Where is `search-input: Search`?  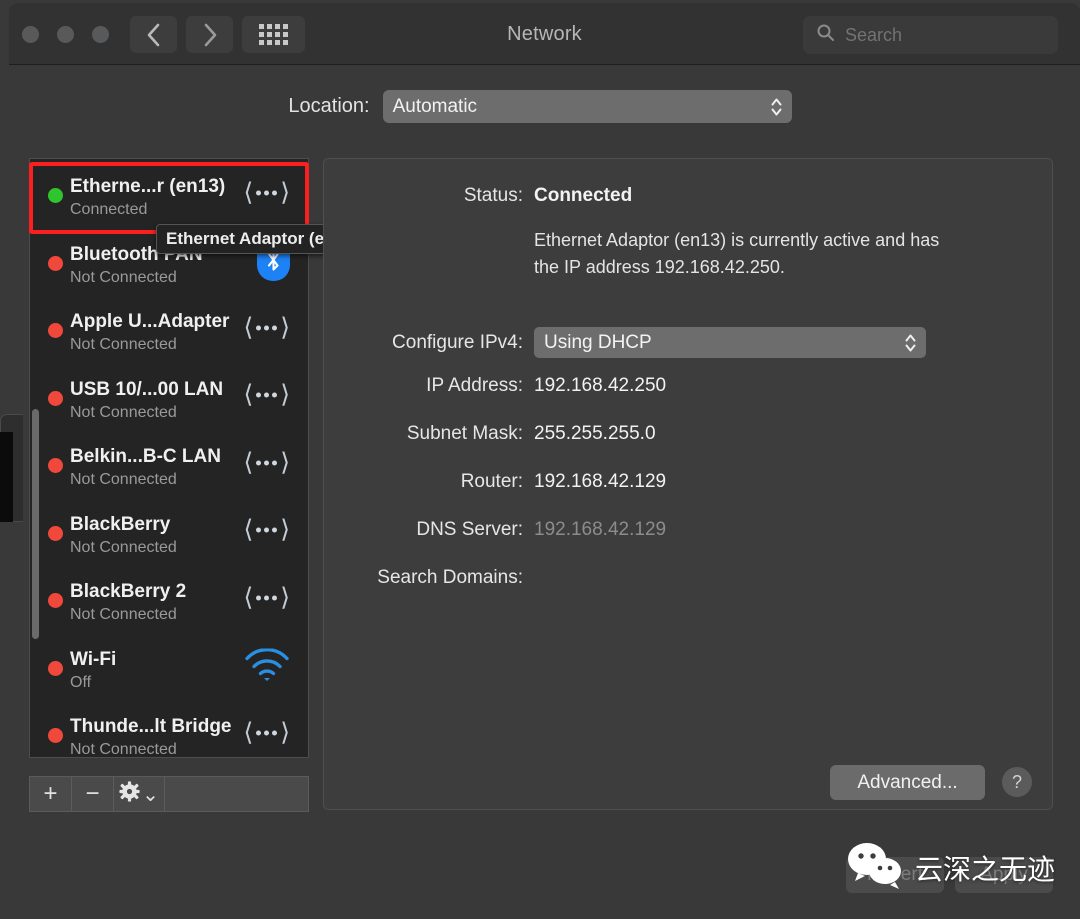
search-input: Search is located at coordinates (930, 35).